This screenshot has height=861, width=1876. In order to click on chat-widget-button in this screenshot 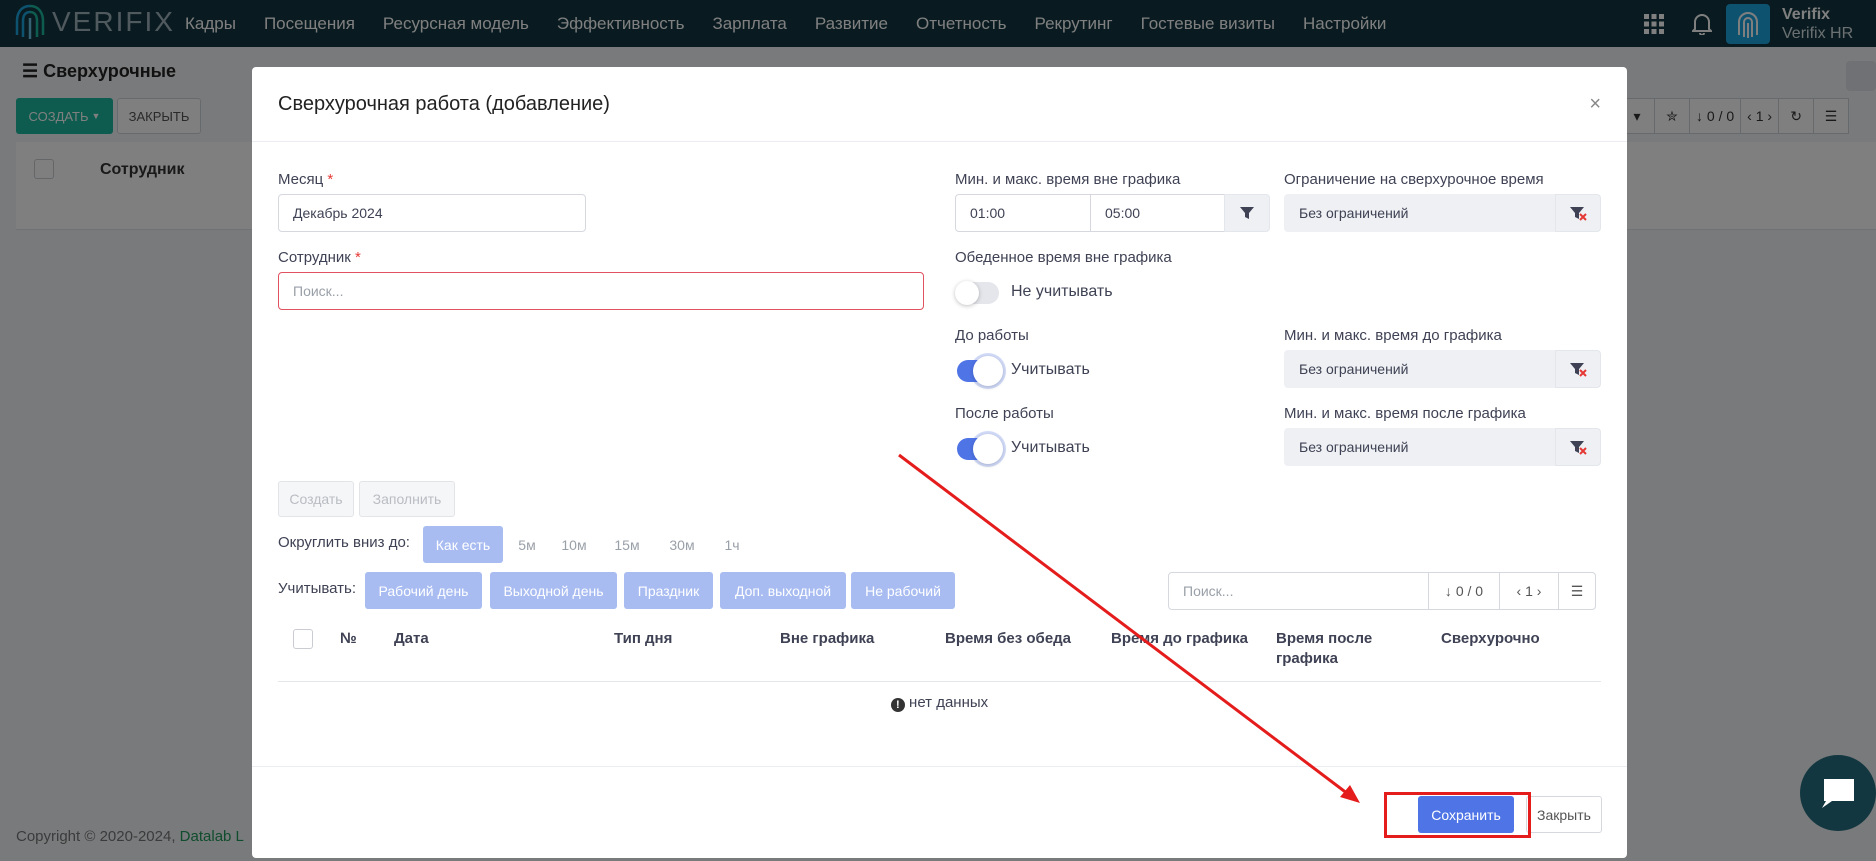, I will do `click(1838, 793)`.